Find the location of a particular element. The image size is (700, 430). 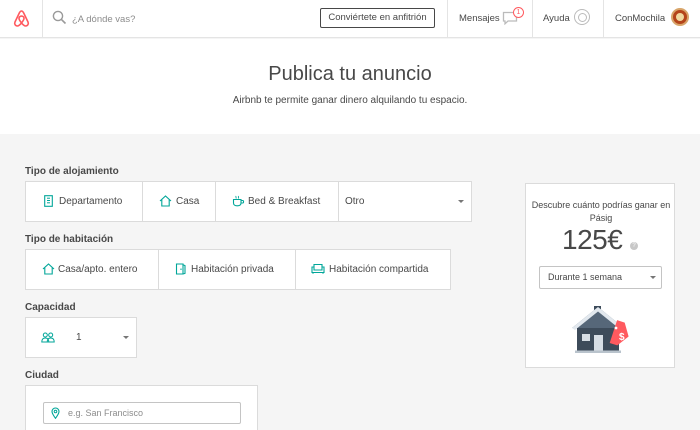

option-bed-breakfast: Bed & Breakfast is located at coordinates (277, 201).